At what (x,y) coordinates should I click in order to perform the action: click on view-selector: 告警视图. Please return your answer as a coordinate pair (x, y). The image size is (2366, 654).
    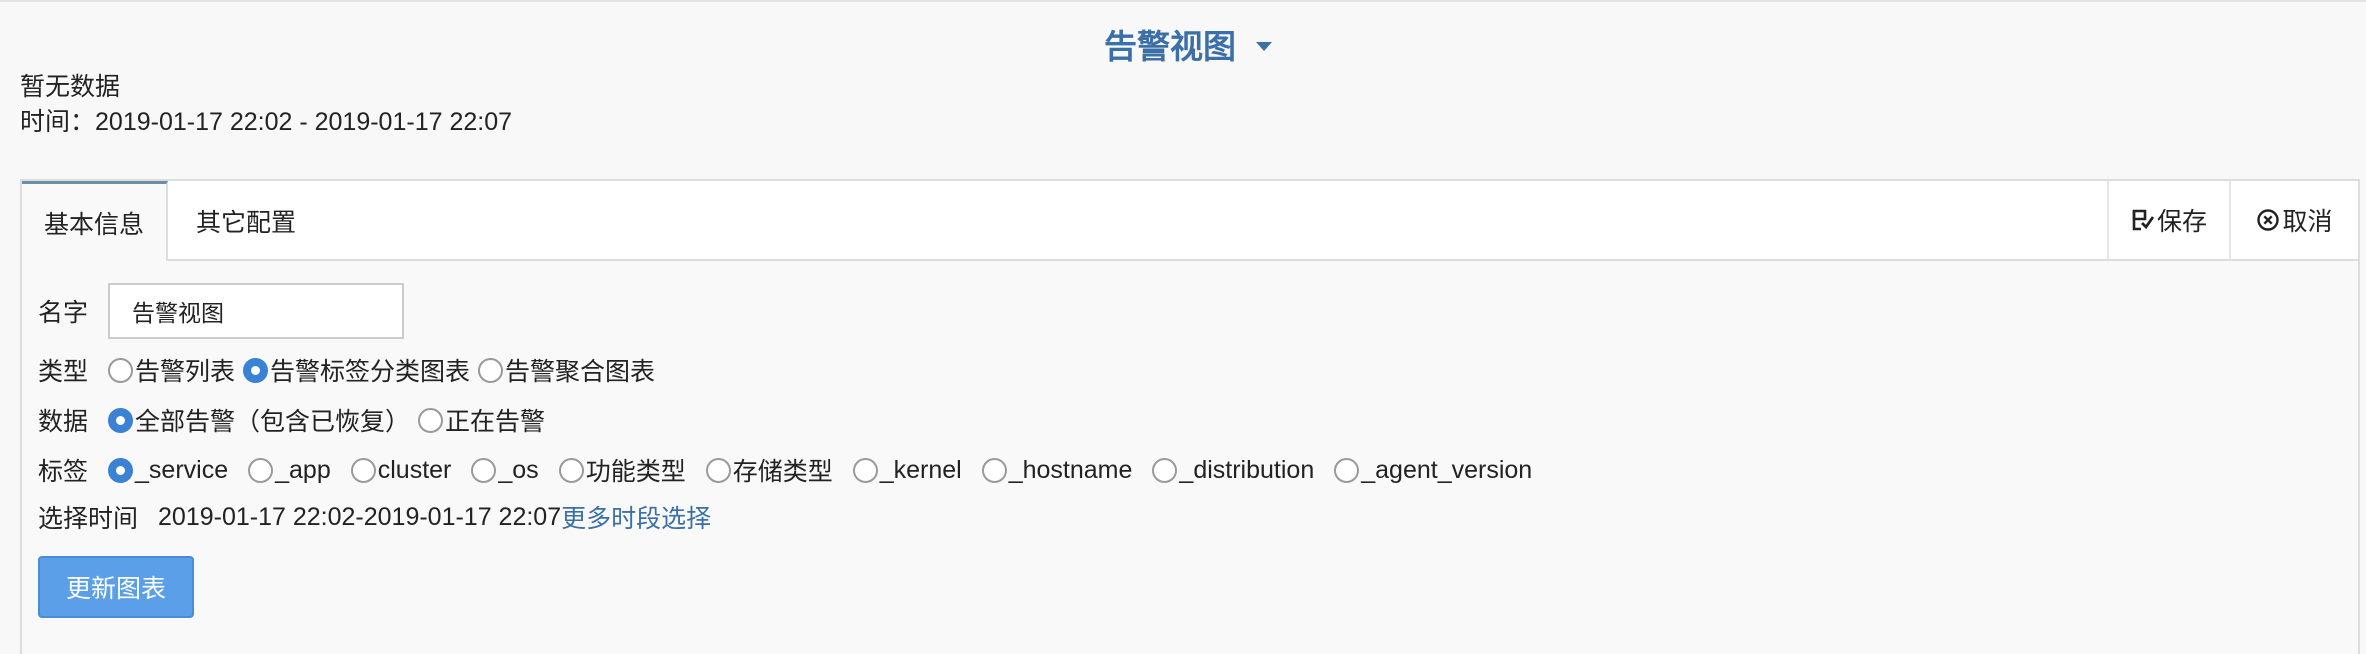
    Looking at the image, I should click on (1188, 44).